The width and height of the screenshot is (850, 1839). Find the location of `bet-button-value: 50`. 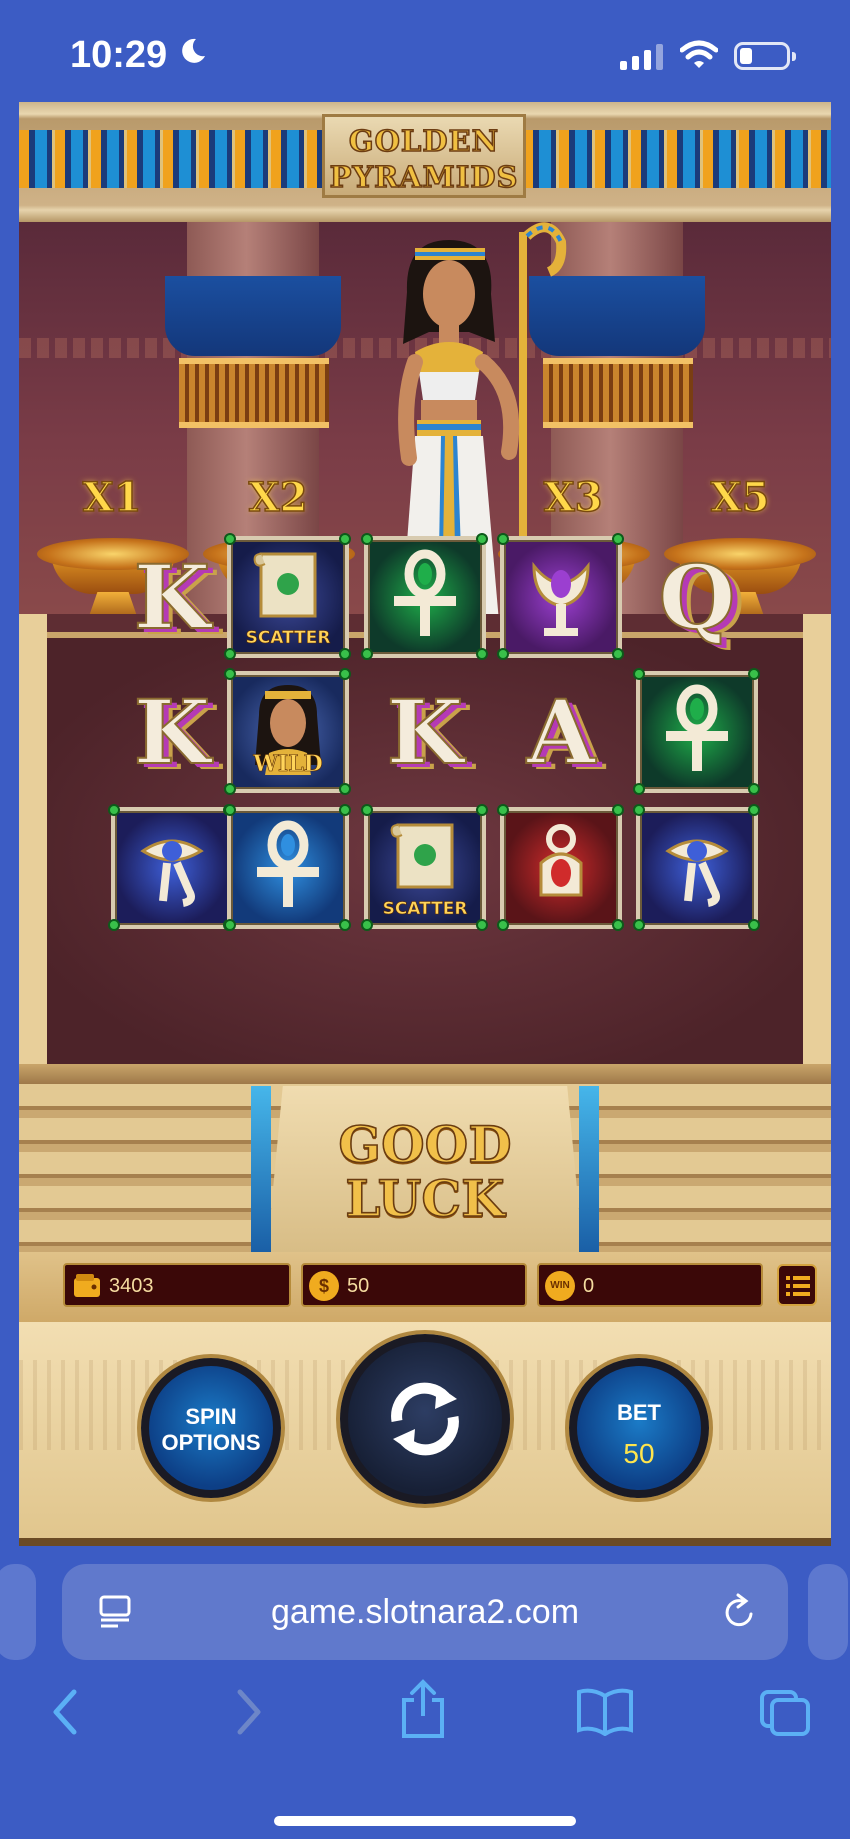

bet-button-value: 50 is located at coordinates (639, 1453).